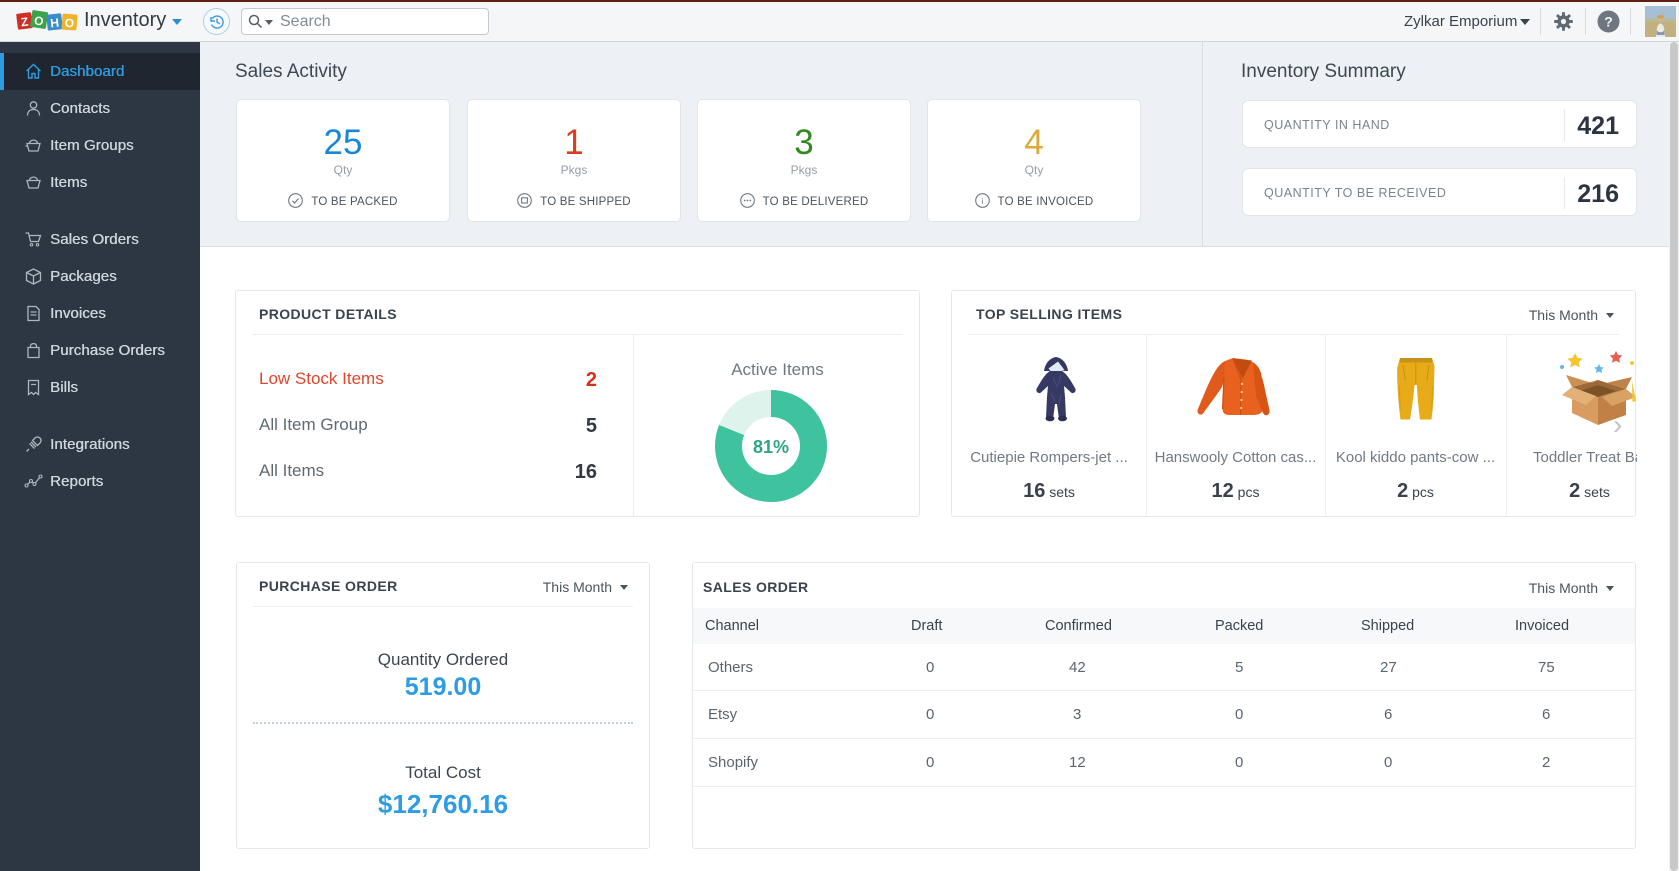 The width and height of the screenshot is (1679, 871). I want to click on svg-text: 81%, so click(771, 447).